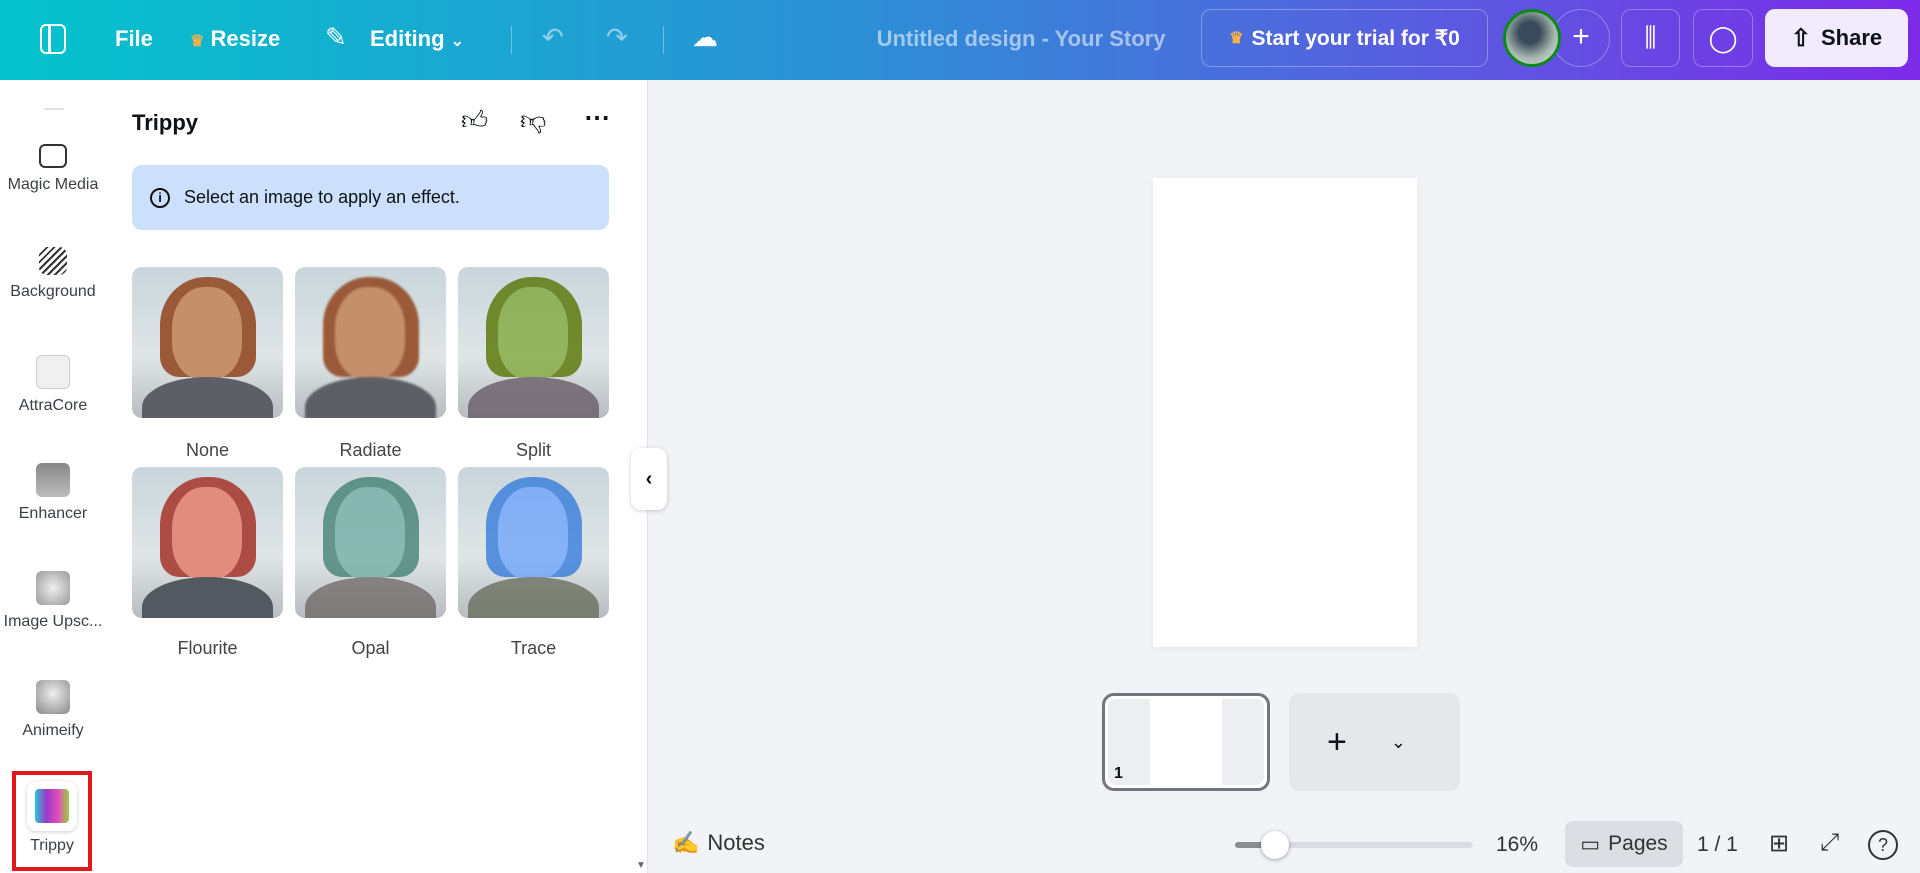  I want to click on sidebar-item-trippy: Trippy, so click(52, 821).